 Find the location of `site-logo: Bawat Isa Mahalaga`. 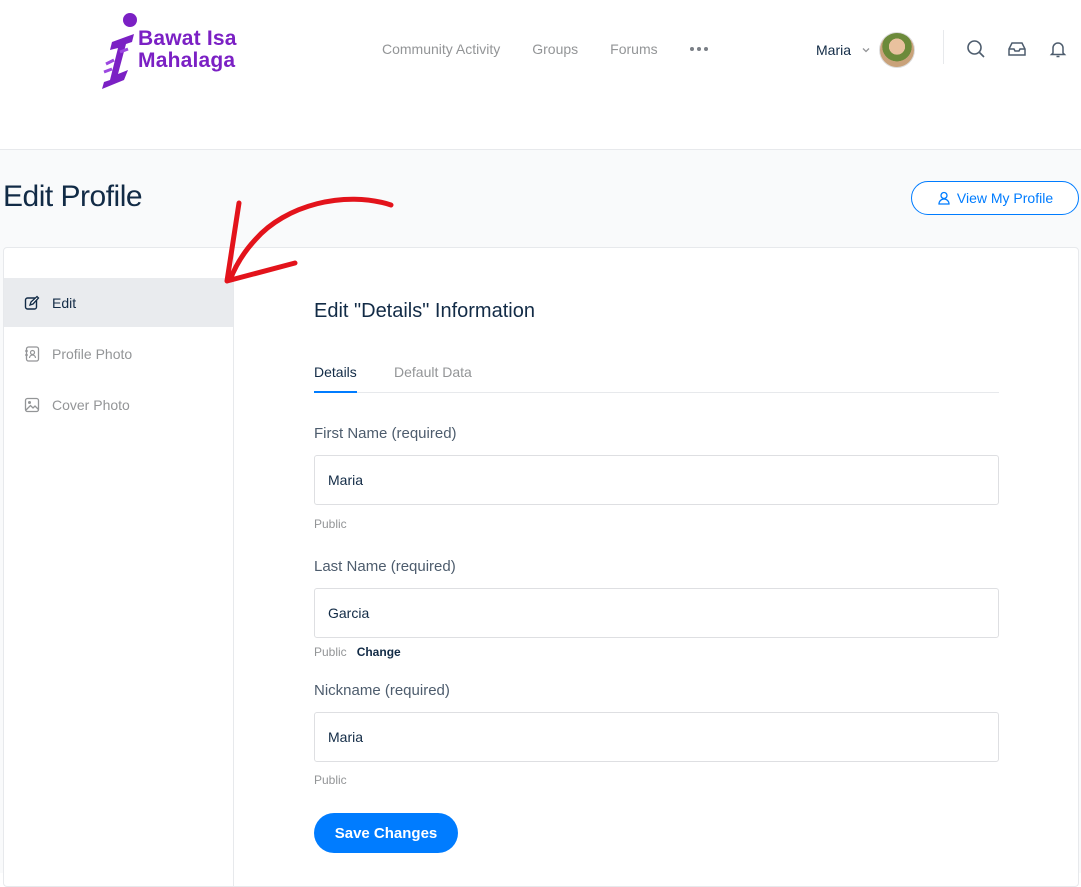

site-logo: Bawat Isa Mahalaga is located at coordinates (178, 52).